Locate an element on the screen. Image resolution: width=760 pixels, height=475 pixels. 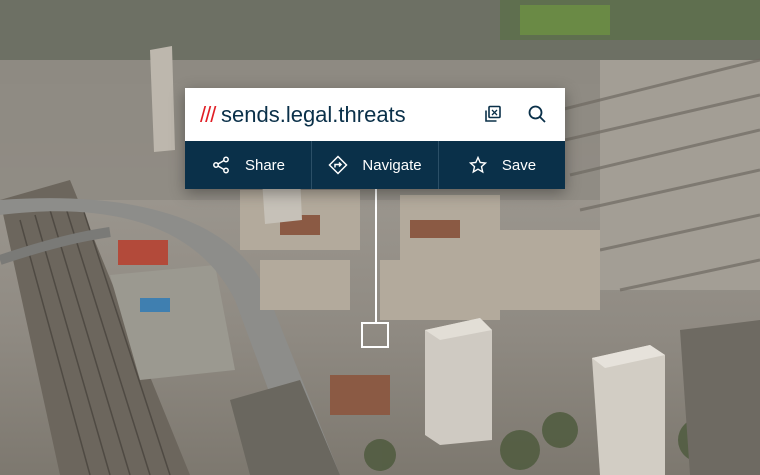
address-header: /// sends.legal.threats is located at coordinates (375, 114).